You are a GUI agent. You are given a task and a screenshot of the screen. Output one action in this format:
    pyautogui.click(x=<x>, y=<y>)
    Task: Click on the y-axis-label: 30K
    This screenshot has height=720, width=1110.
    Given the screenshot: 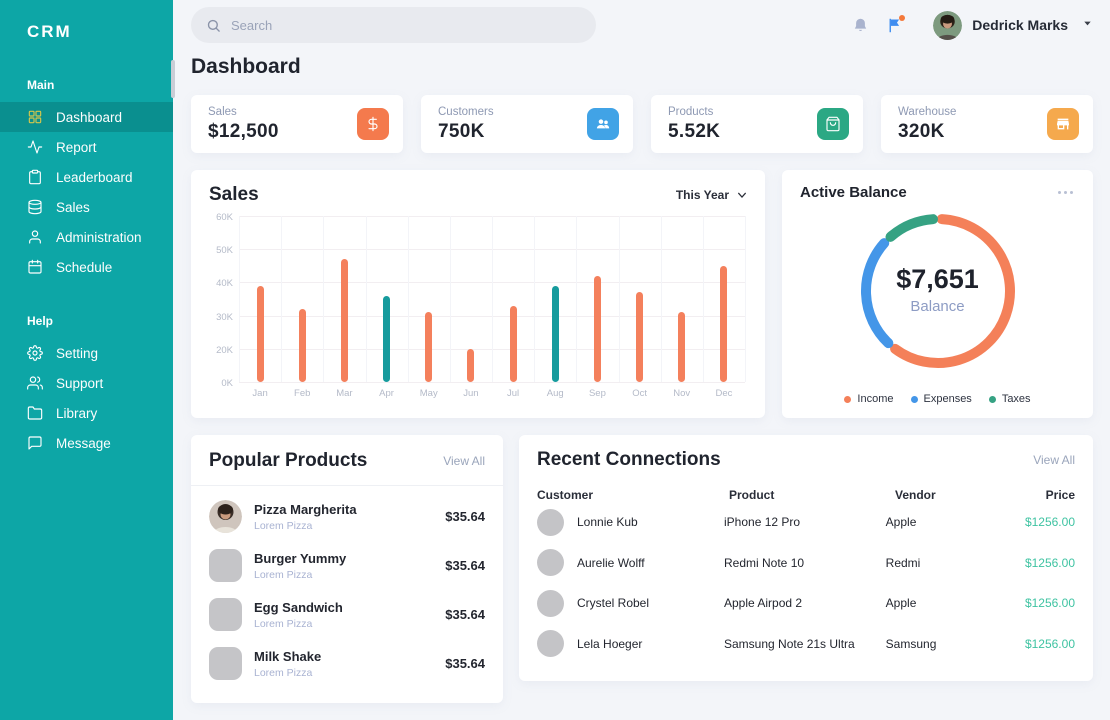 What is the action you would take?
    pyautogui.click(x=224, y=317)
    